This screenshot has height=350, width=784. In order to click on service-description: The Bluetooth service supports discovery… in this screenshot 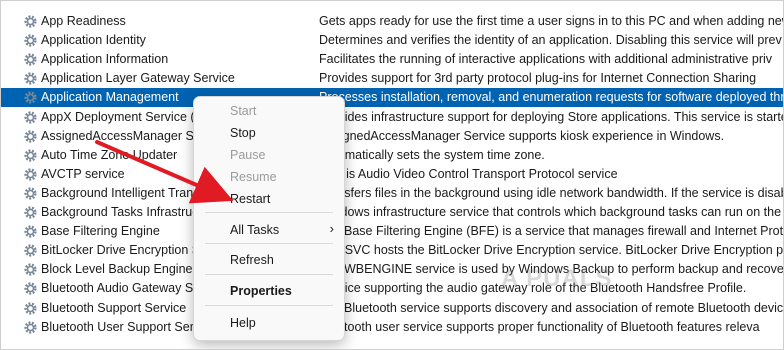, I will do `click(551, 307)`.